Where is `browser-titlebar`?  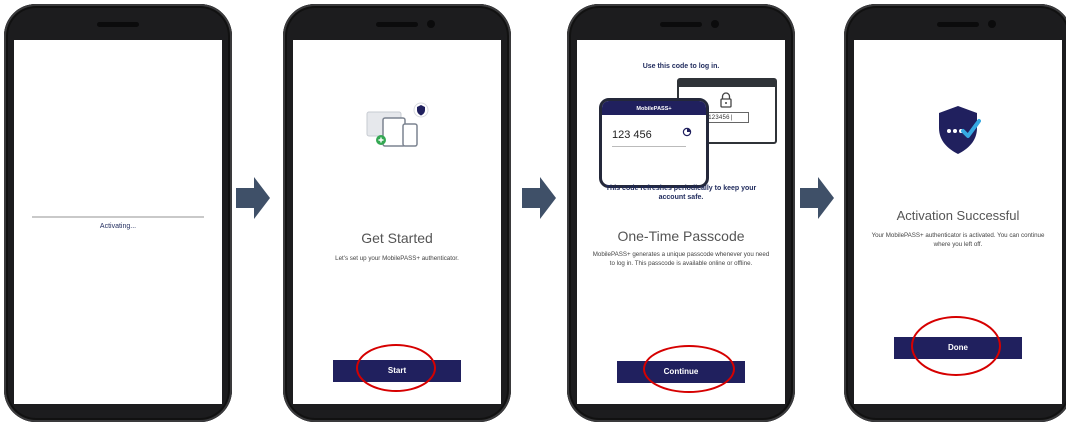 browser-titlebar is located at coordinates (727, 83).